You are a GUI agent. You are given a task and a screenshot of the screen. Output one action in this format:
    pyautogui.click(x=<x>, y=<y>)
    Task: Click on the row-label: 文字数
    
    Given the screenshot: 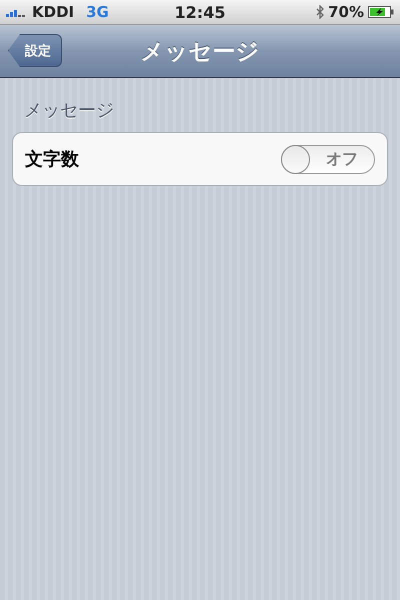 What is the action you would take?
    pyautogui.click(x=52, y=159)
    